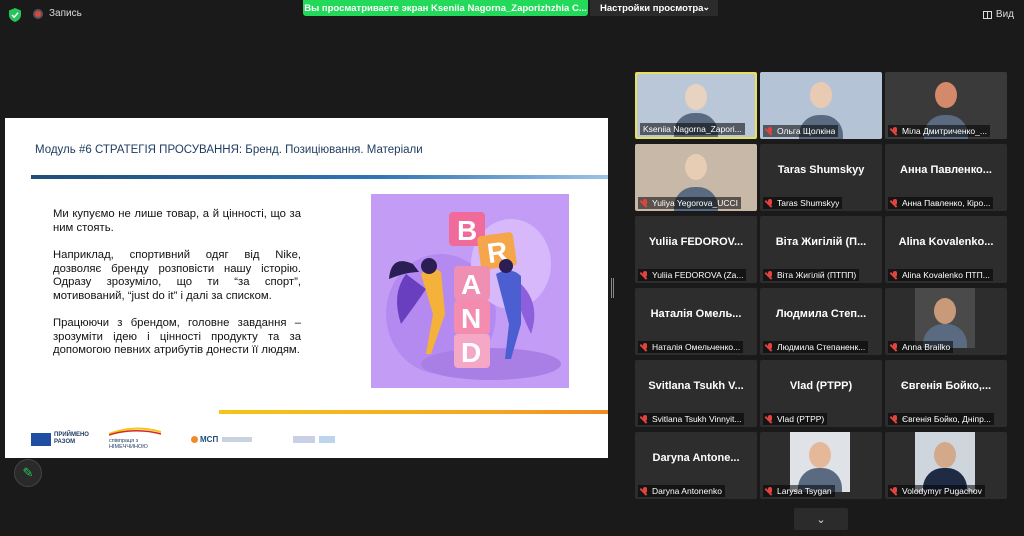 The image size is (1024, 536). I want to click on recording-indicator: Запись, so click(57, 13).